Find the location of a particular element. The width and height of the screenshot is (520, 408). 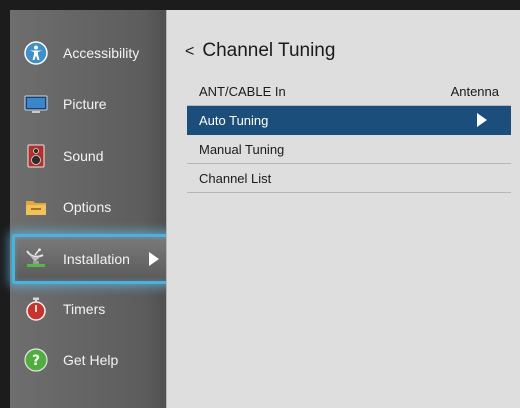

menu-row-label: Manual Tuning is located at coordinates (242, 149).